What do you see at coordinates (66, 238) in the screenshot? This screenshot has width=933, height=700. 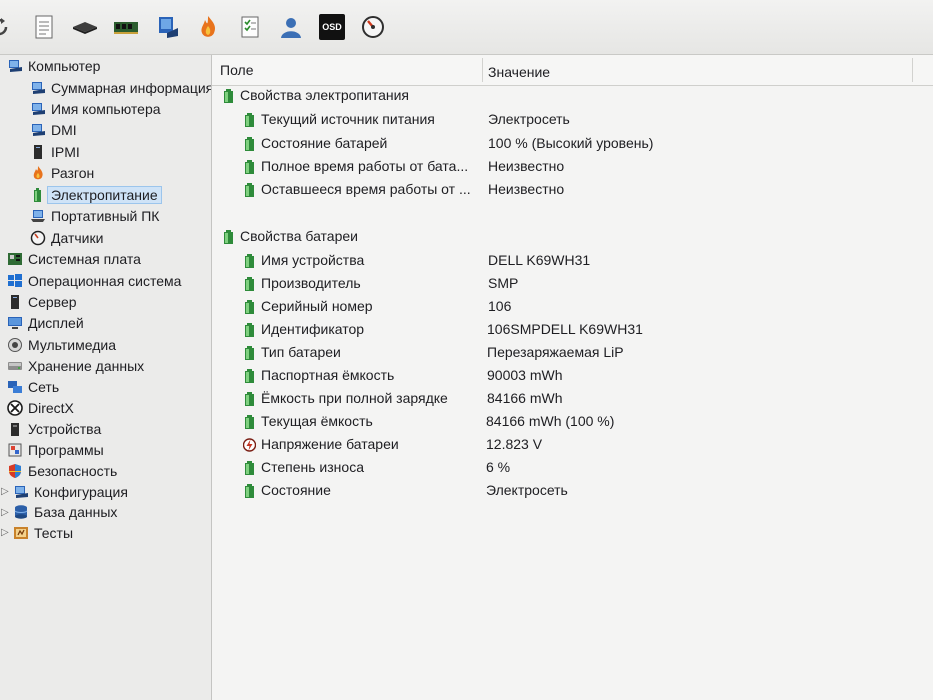 I see `tree-item-sensors: Датчики` at bounding box center [66, 238].